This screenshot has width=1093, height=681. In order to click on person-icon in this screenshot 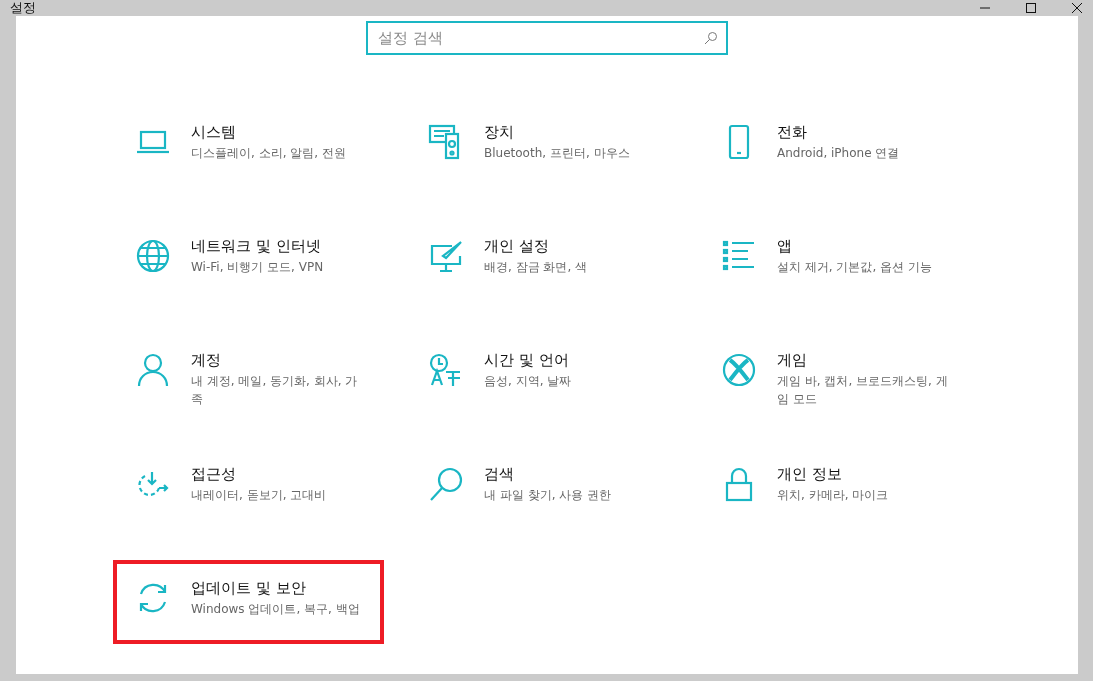, I will do `click(153, 370)`.